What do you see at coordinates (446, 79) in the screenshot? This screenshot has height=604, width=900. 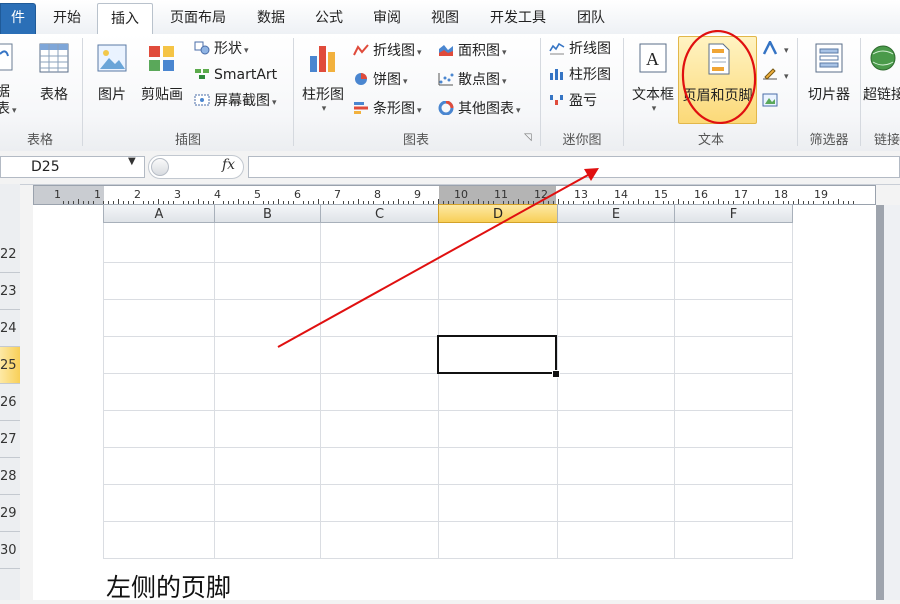 I see `scatter-chart-icon` at bounding box center [446, 79].